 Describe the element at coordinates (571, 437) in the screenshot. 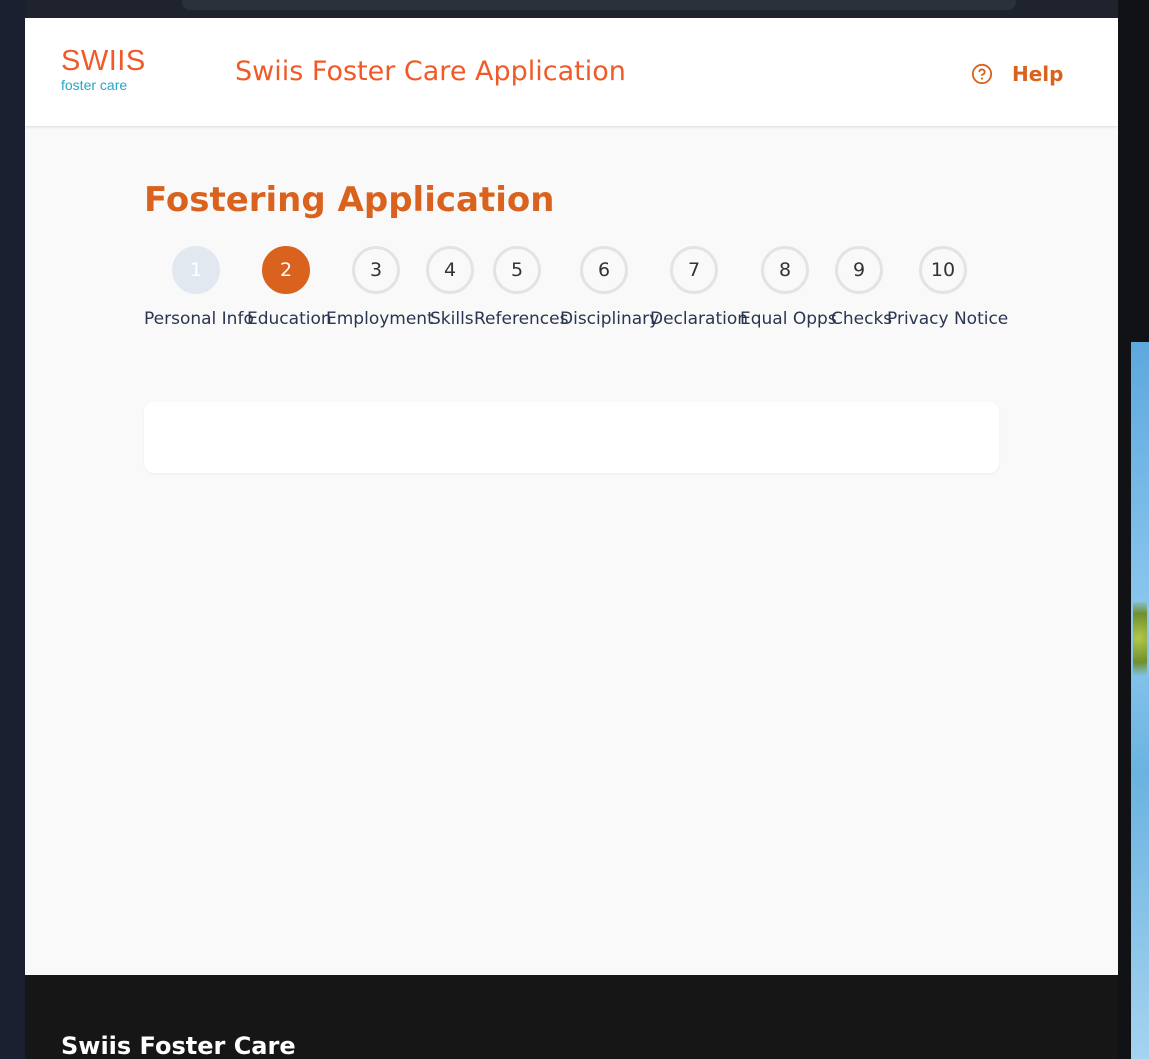

I see `form-card` at that location.